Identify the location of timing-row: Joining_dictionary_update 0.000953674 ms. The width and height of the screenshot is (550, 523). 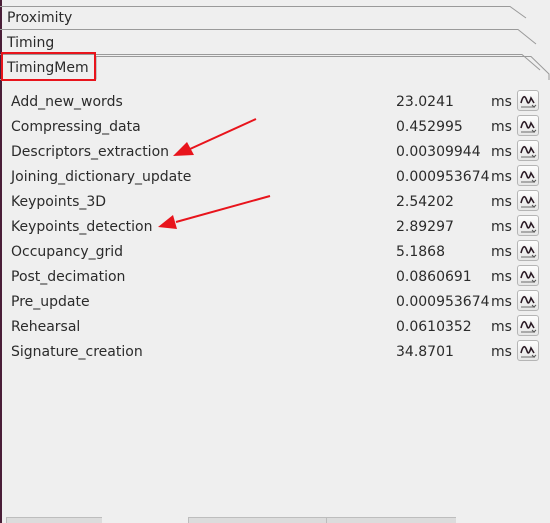
(275, 176).